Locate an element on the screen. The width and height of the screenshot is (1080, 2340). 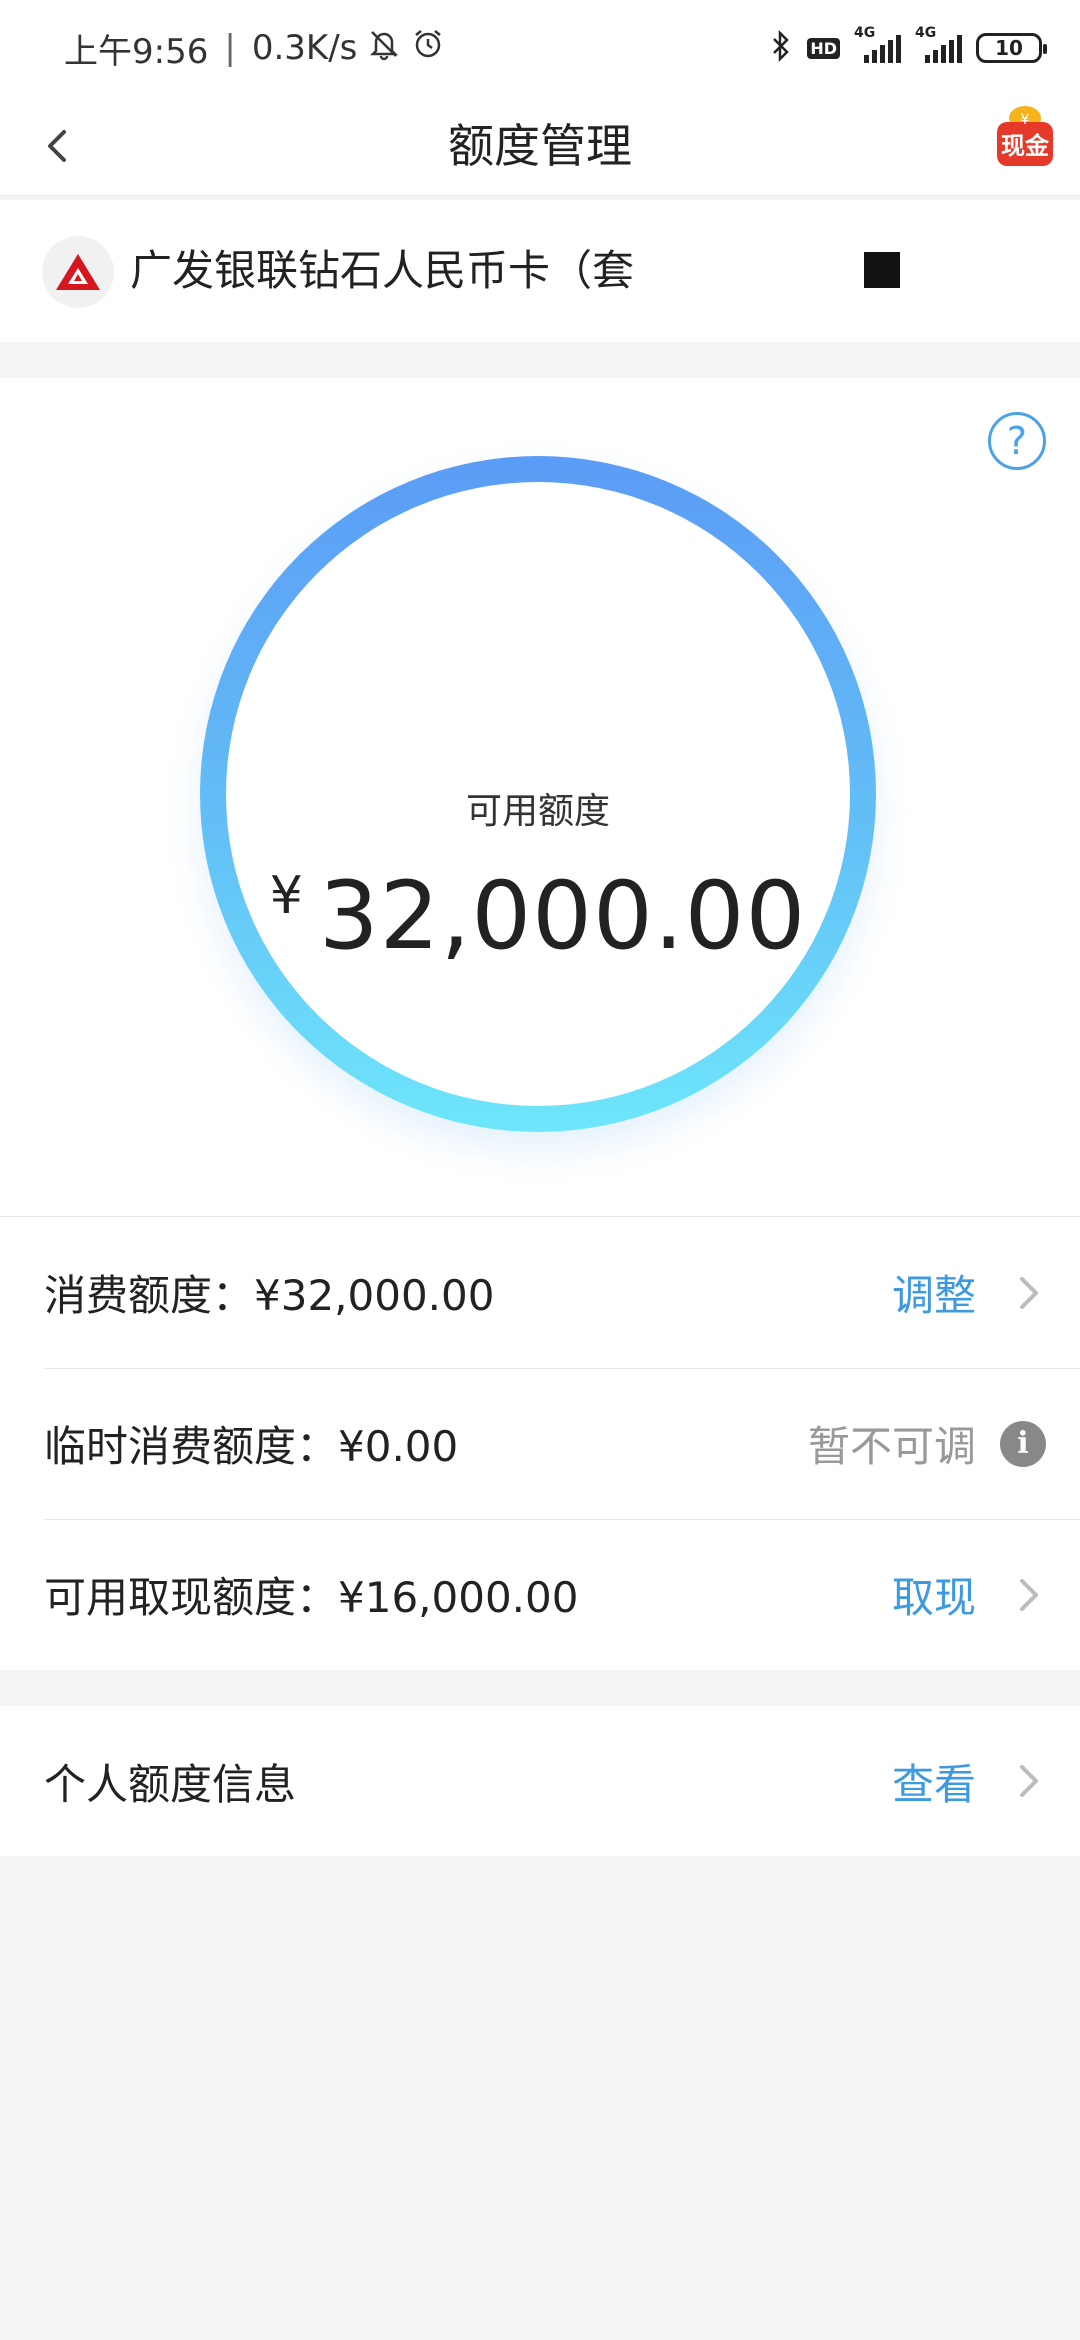
cash-red-packet-button: ¥ 现金 is located at coordinates (1025, 137).